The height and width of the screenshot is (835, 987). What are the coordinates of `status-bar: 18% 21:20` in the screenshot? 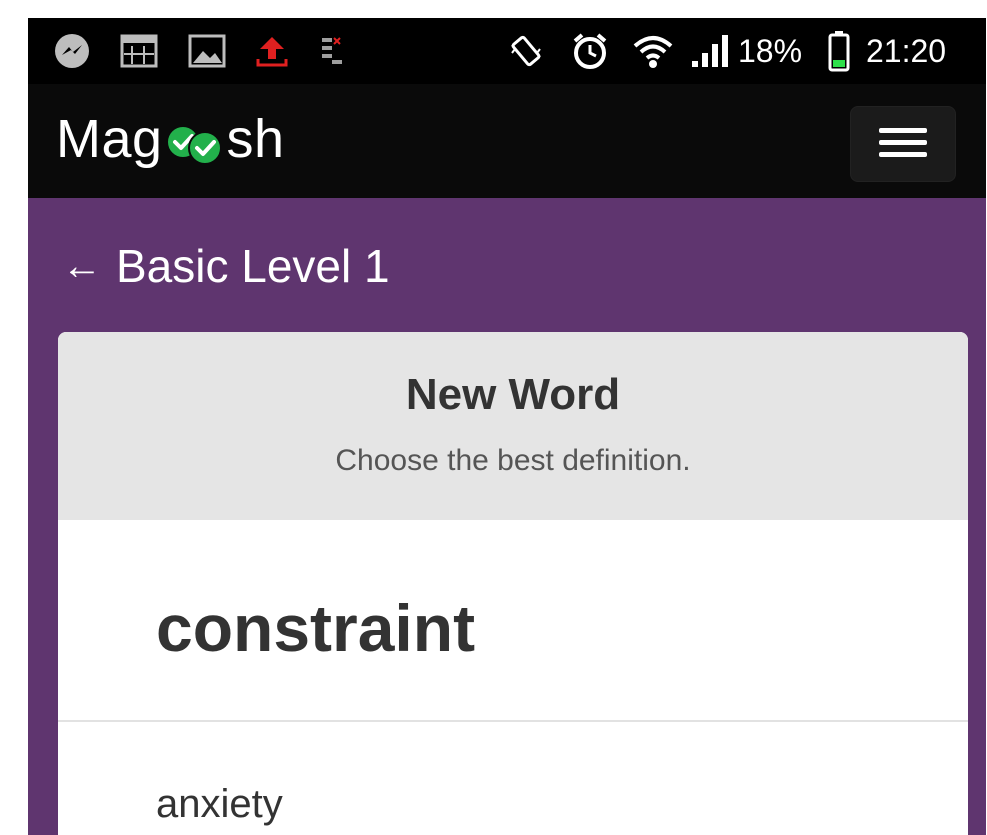 It's located at (507, 51).